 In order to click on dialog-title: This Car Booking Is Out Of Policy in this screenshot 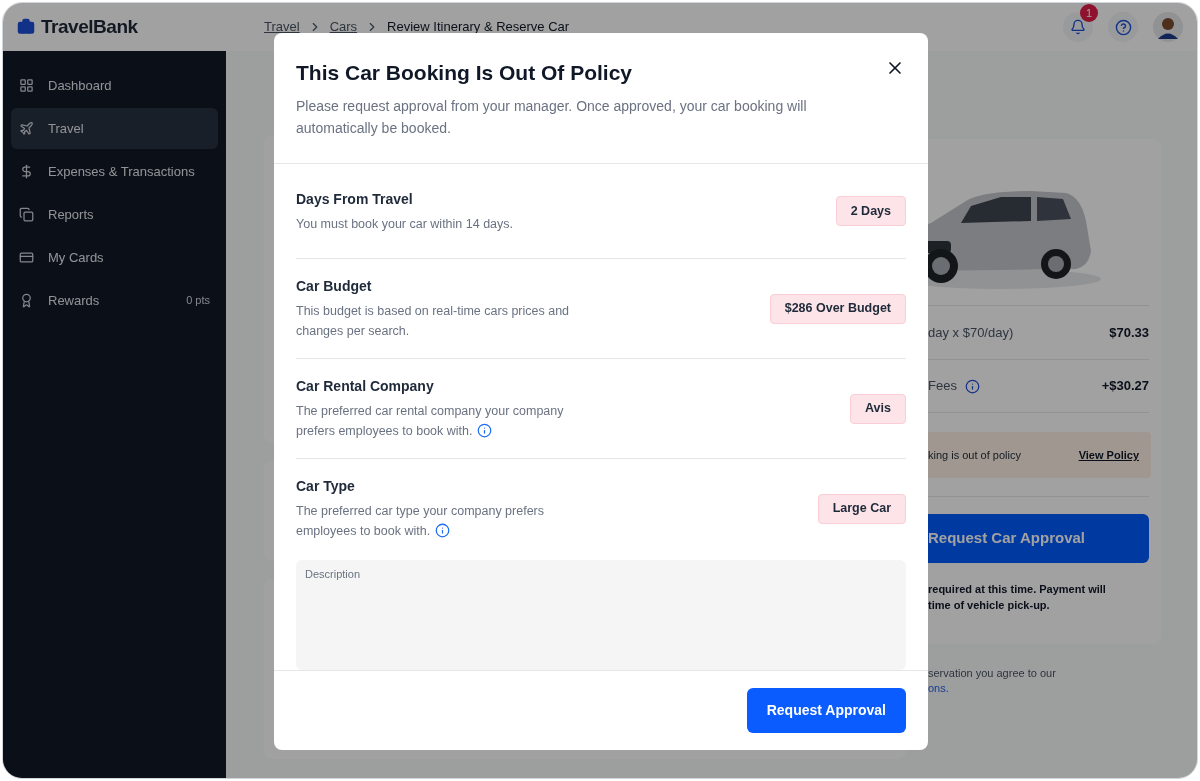, I will do `click(465, 73)`.